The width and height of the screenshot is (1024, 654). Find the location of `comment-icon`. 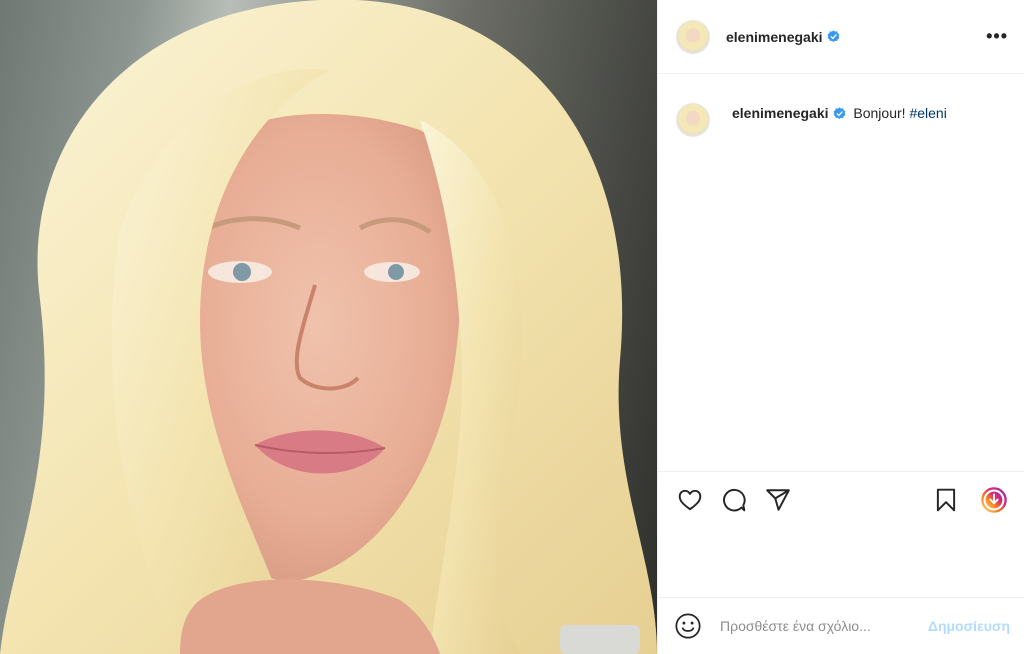

comment-icon is located at coordinates (734, 499).